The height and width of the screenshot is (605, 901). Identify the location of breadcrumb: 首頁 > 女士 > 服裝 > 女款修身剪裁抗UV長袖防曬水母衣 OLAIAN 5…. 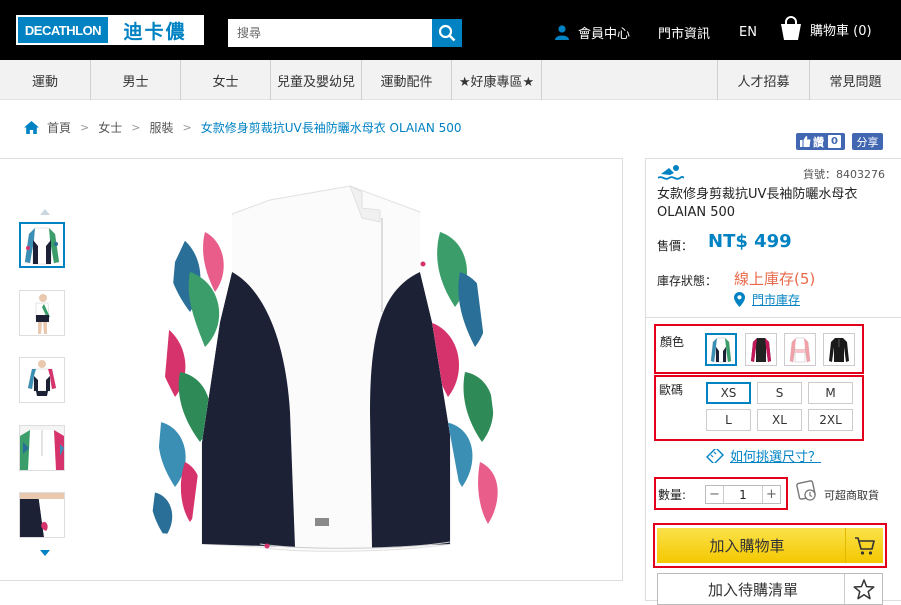
(243, 127).